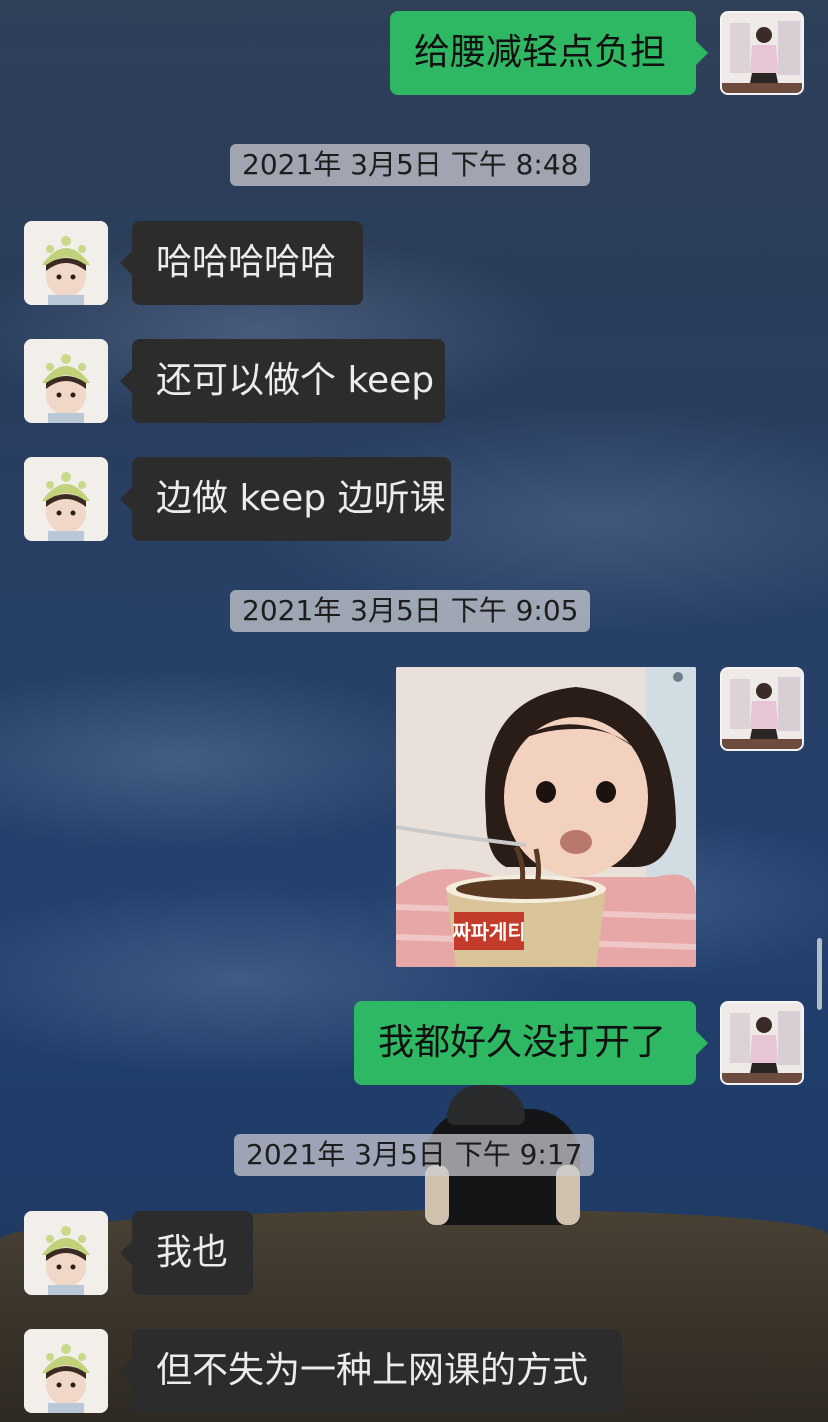 This screenshot has width=828, height=1422. Describe the element at coordinates (371, 1371) in the screenshot. I see `received-message-bubble: 但不失为一种上网课的方式` at that location.